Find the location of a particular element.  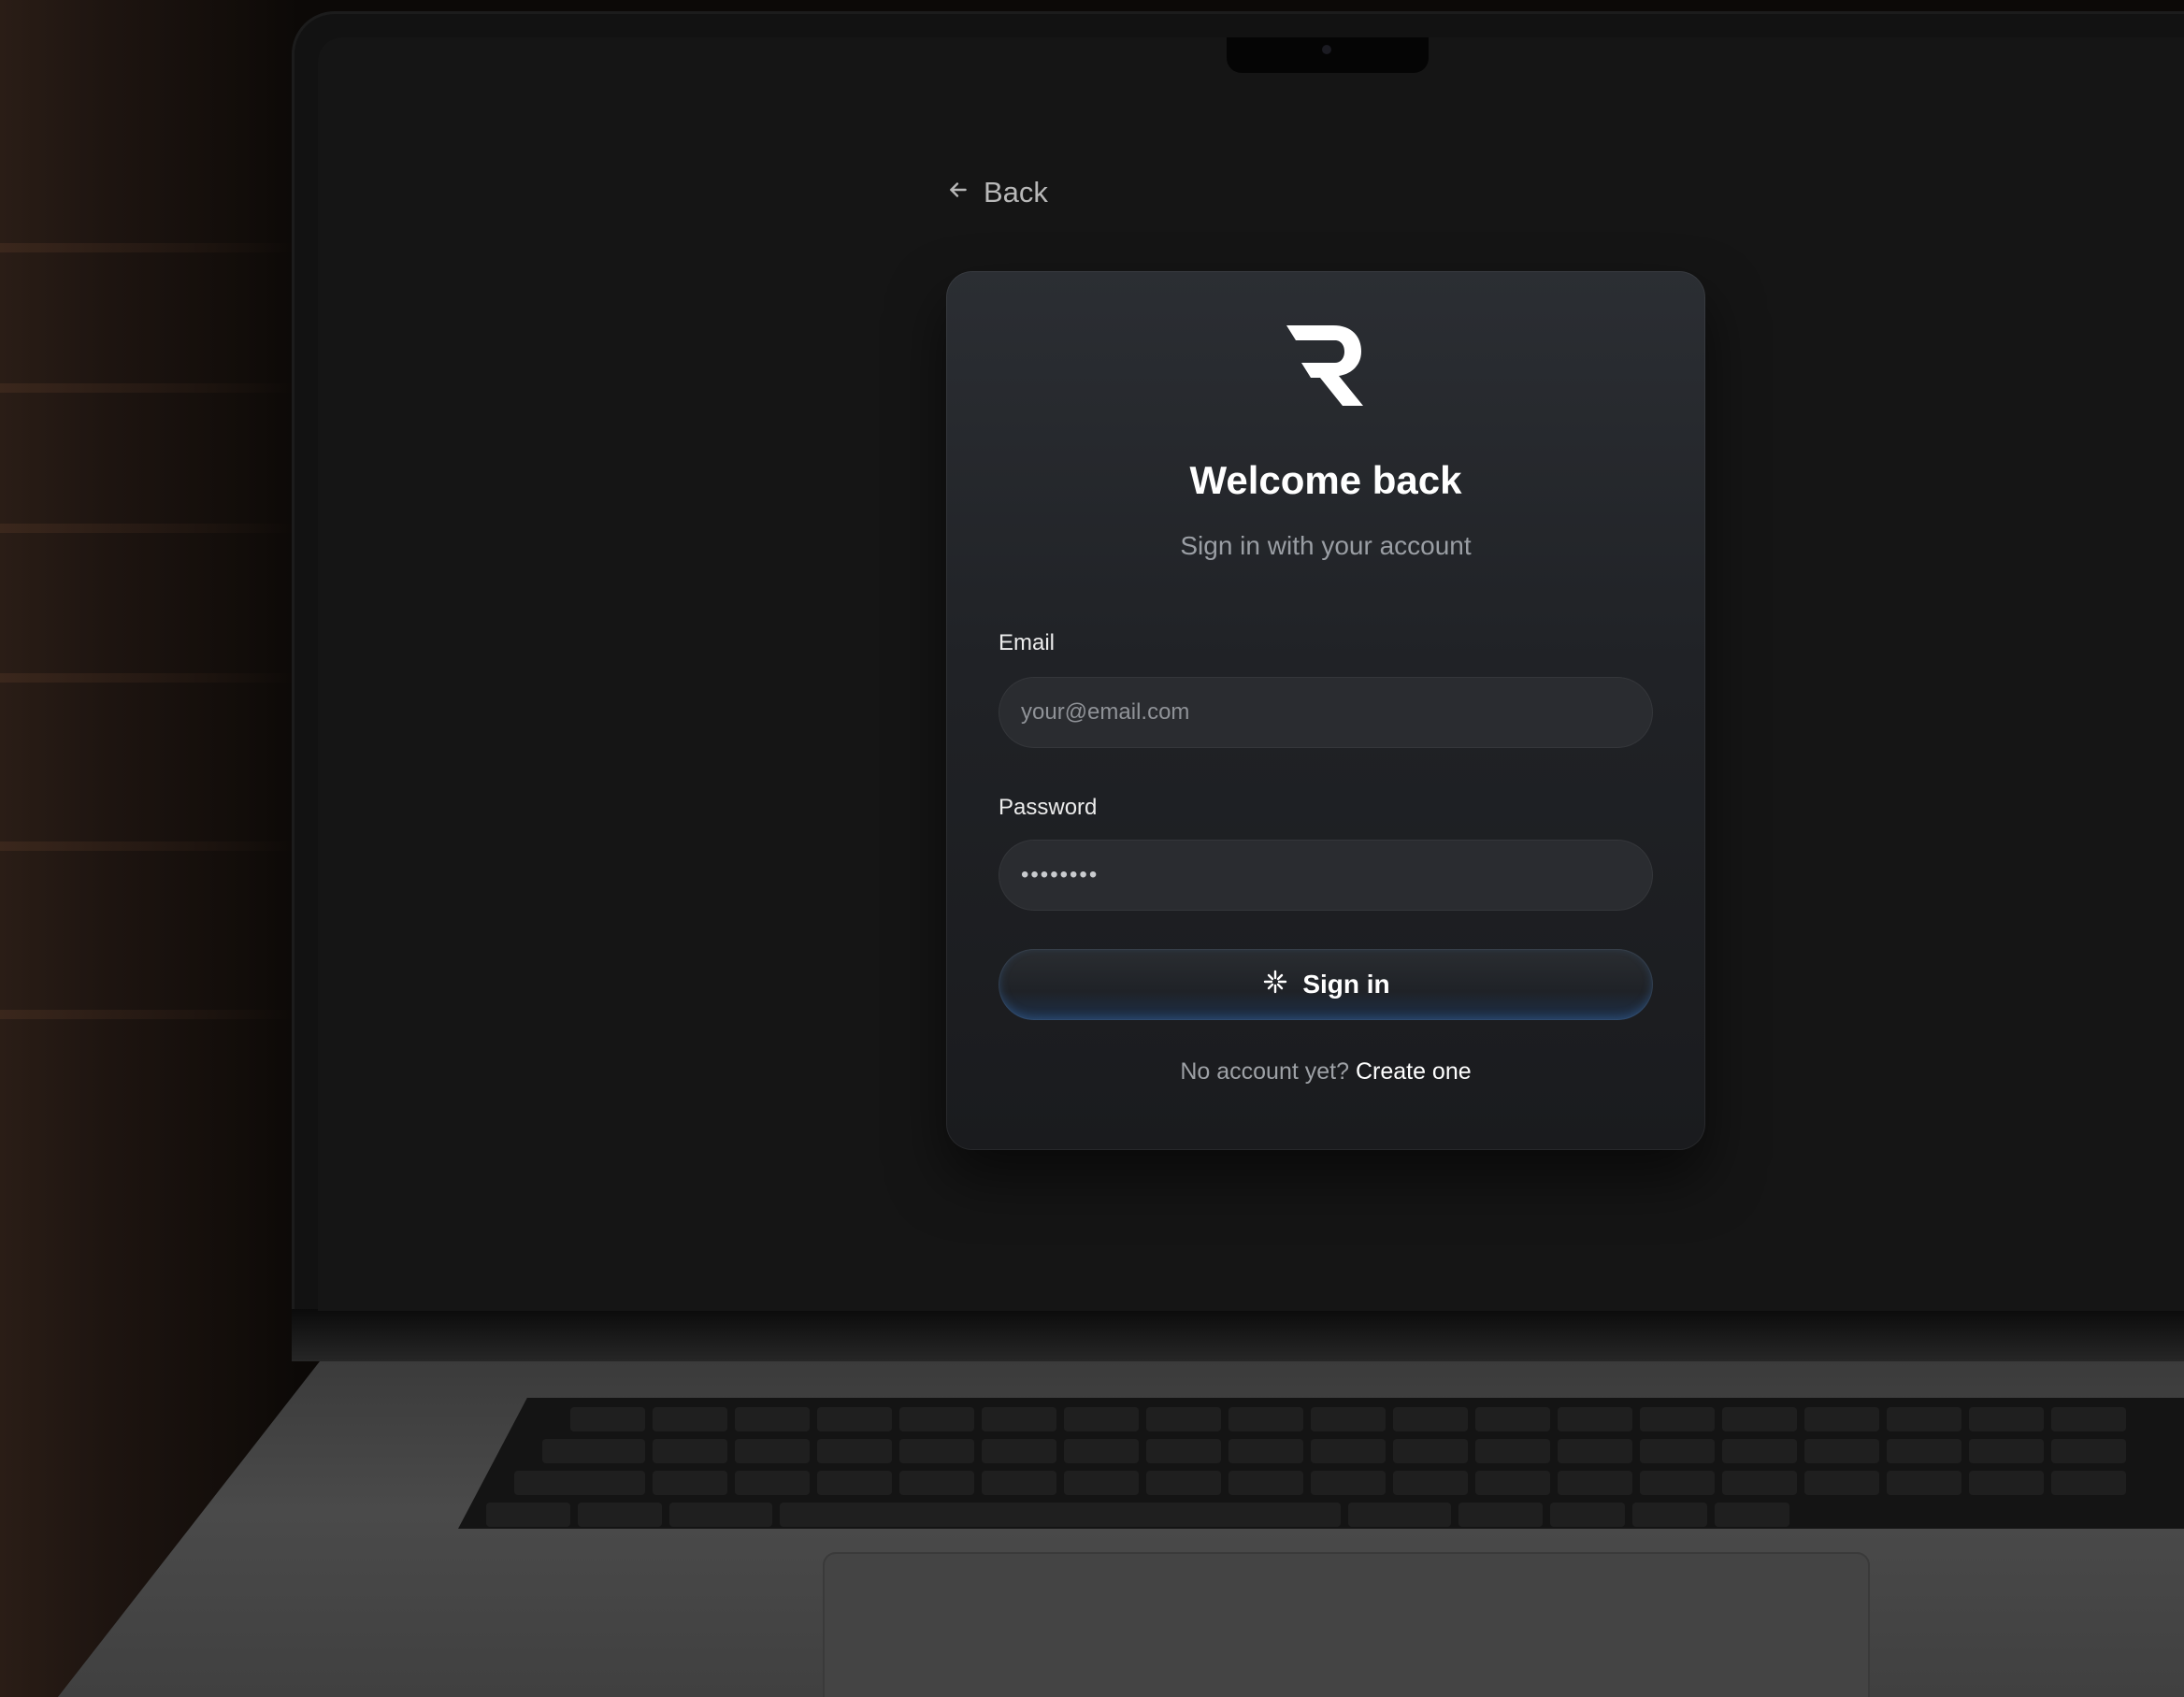

sign-in-button: Sign in is located at coordinates (1326, 984).